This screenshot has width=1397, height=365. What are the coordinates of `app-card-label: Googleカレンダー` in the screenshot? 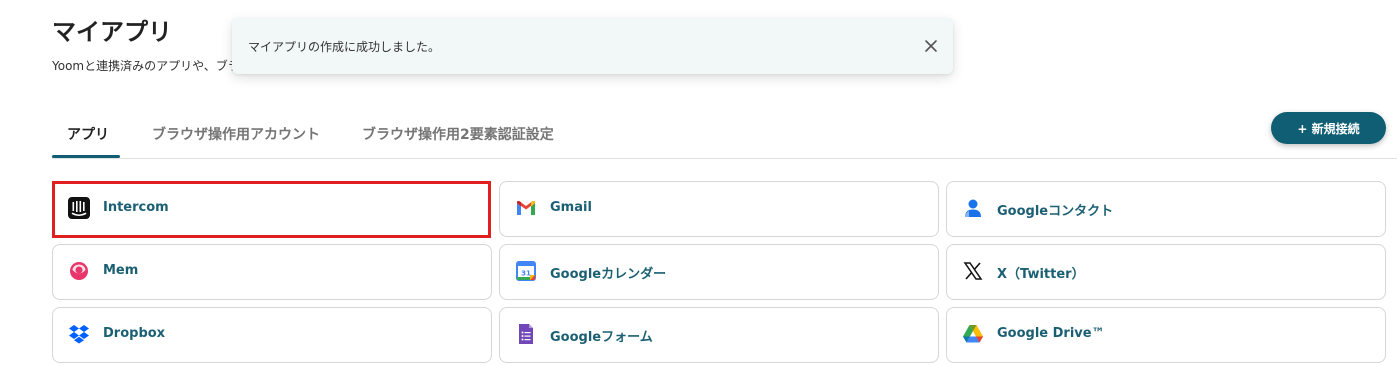 It's located at (608, 274).